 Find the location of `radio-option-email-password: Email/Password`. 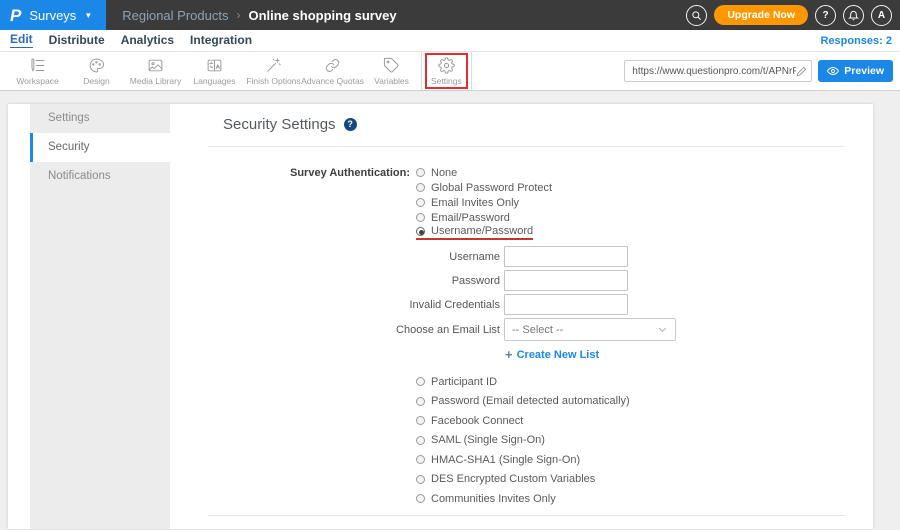

radio-option-email-password: Email/Password is located at coordinates (463, 217).